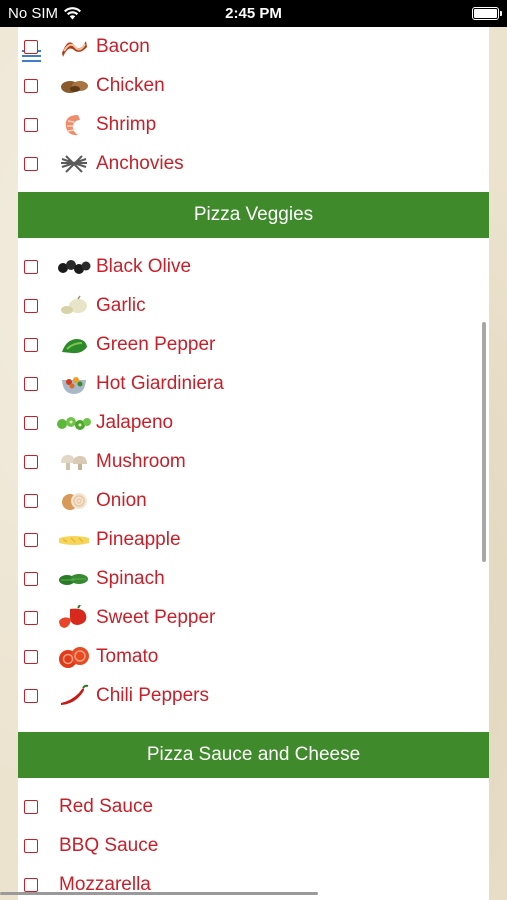  Describe the element at coordinates (74, 696) in the screenshot. I see `chili-peppers-icon` at that location.